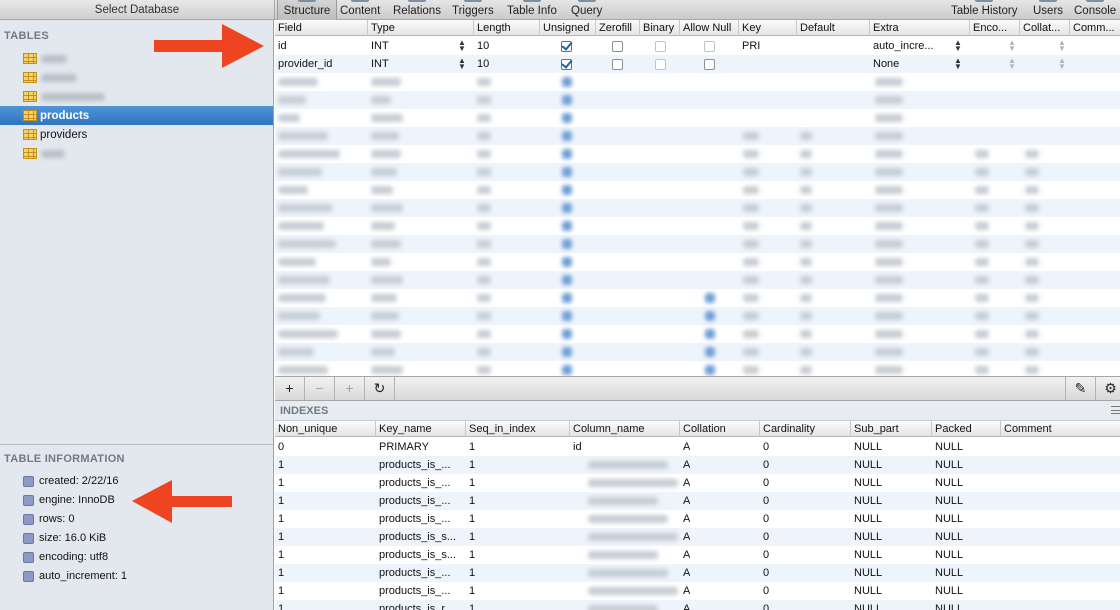 The image size is (1120, 610). Describe the element at coordinates (768, 46) in the screenshot. I see `key-cell: PRI` at that location.